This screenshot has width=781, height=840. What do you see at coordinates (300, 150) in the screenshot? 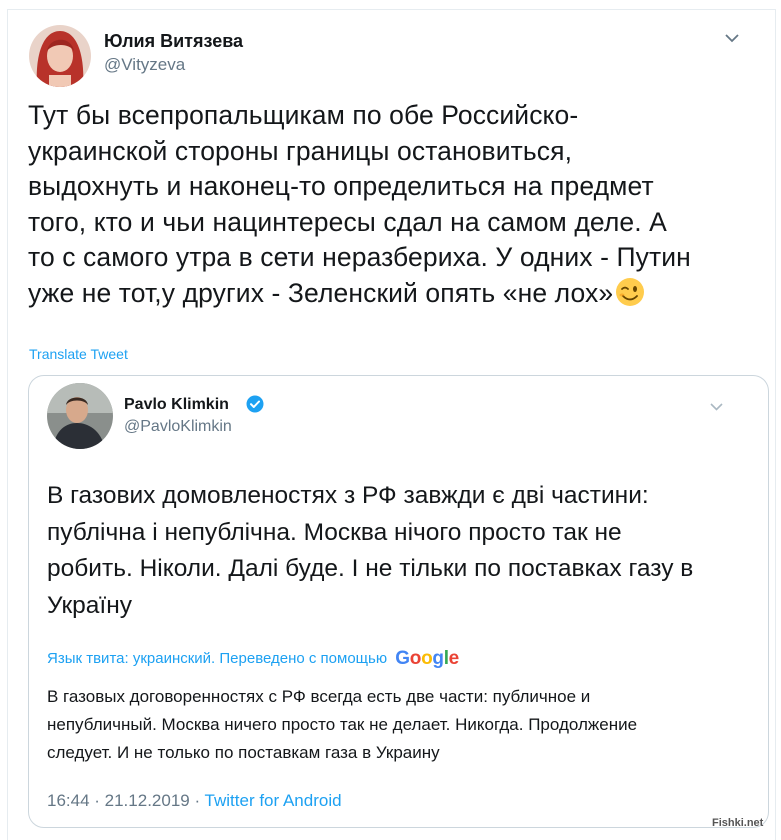
I see `tweet-text-line: украинской стороны границы остановиться,` at bounding box center [300, 150].